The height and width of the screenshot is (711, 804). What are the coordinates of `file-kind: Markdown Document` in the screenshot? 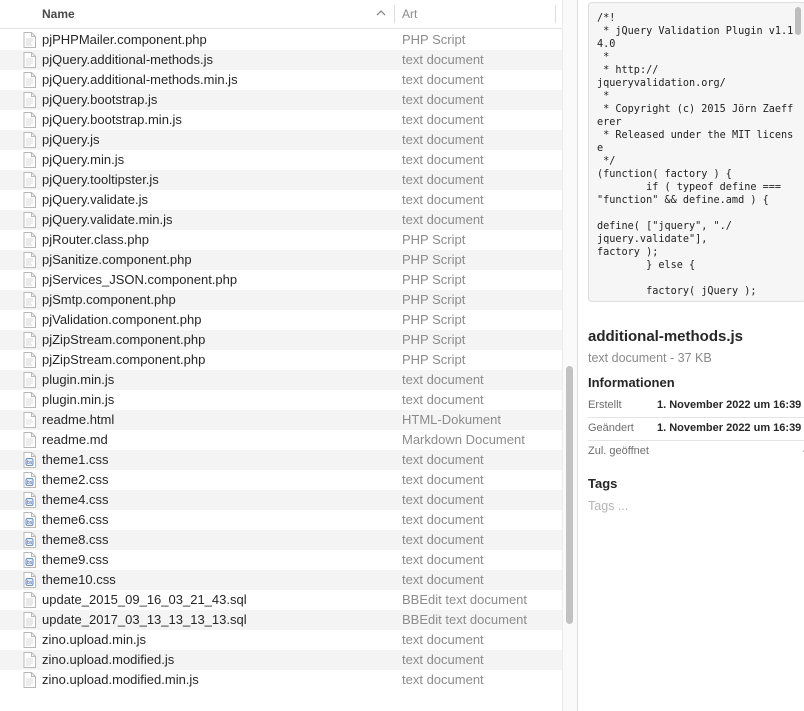 It's located at (463, 439).